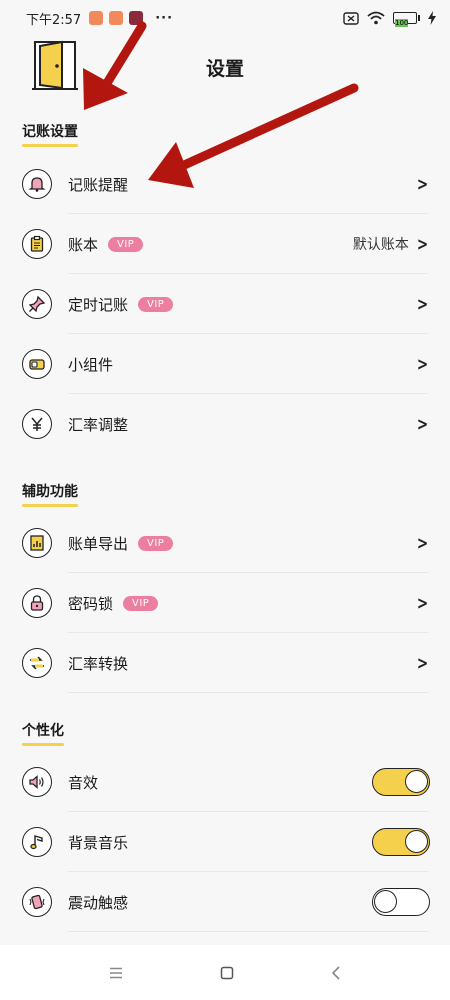 The width and height of the screenshot is (450, 1000). What do you see at coordinates (37, 184) in the screenshot?
I see `bell-icon` at bounding box center [37, 184].